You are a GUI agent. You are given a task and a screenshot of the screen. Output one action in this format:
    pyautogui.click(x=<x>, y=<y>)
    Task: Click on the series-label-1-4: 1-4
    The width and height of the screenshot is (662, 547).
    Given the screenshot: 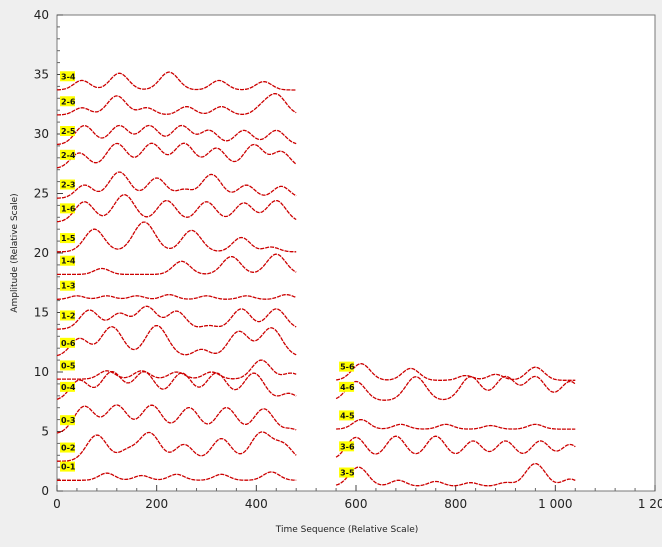 What is the action you would take?
    pyautogui.click(x=68, y=260)
    